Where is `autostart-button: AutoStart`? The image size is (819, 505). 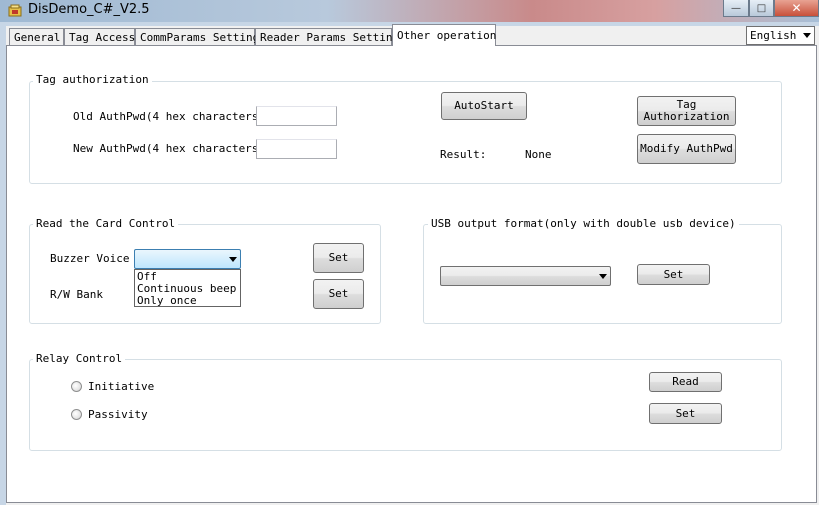 autostart-button: AutoStart is located at coordinates (484, 106).